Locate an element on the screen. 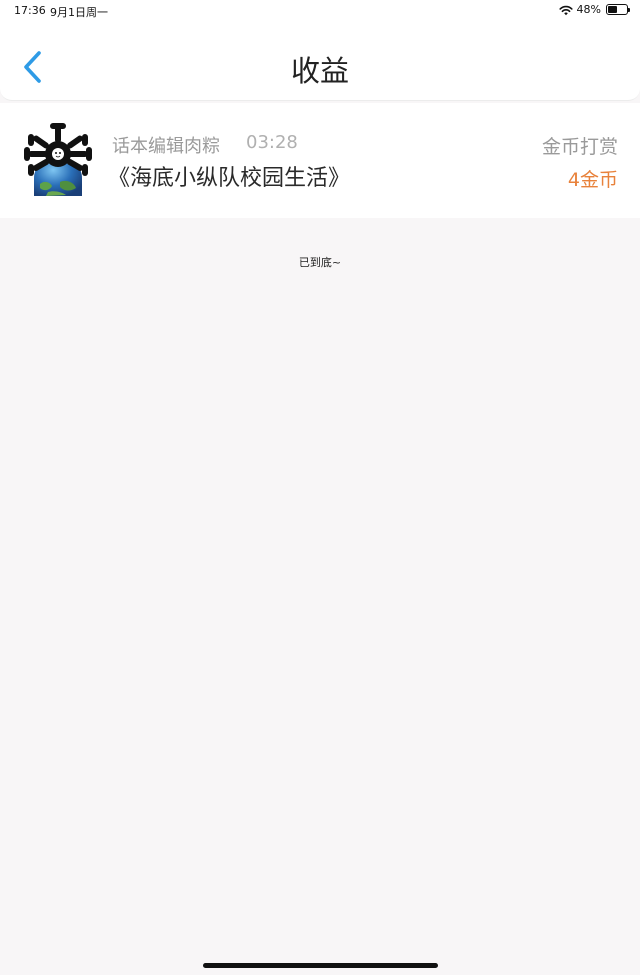 The height and width of the screenshot is (975, 640). page-title: 收益 is located at coordinates (319, 71).